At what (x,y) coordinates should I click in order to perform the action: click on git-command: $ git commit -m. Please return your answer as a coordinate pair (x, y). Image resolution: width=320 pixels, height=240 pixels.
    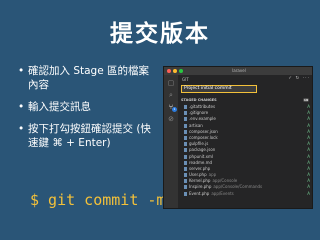
    Looking at the image, I should click on (98, 200).